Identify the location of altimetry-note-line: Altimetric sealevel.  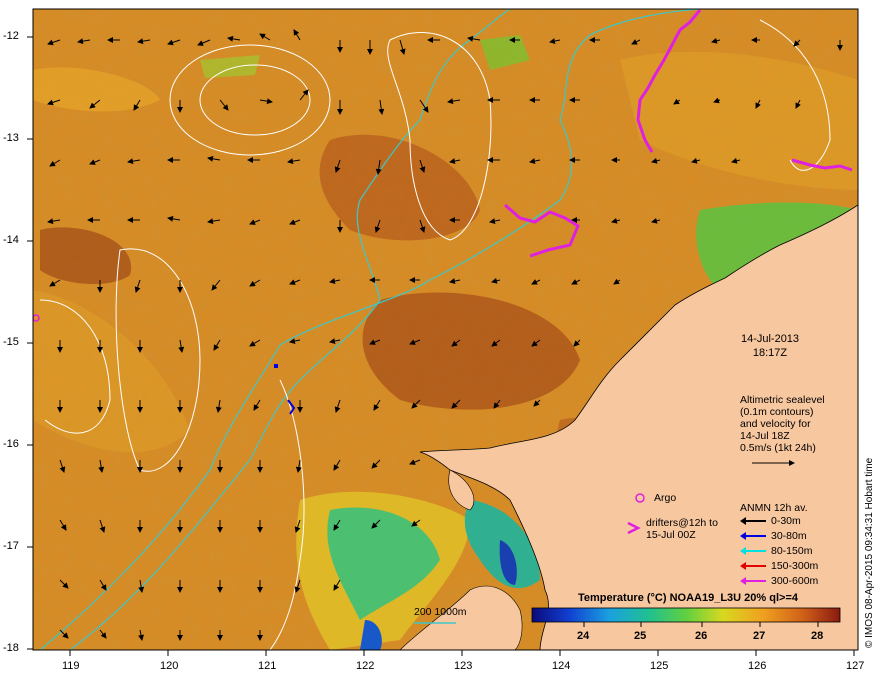
(782, 400).